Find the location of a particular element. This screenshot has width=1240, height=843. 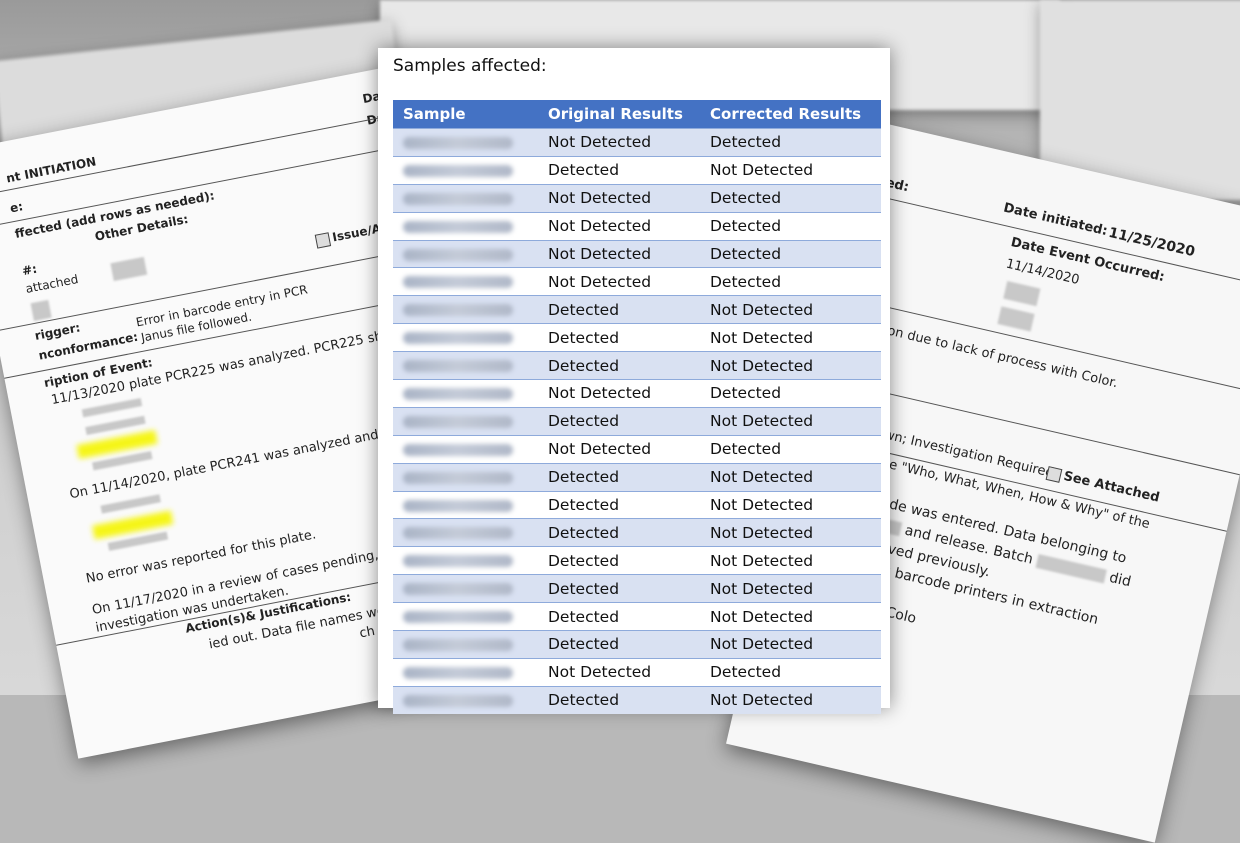

right-rule is located at coordinates (1034, 343).